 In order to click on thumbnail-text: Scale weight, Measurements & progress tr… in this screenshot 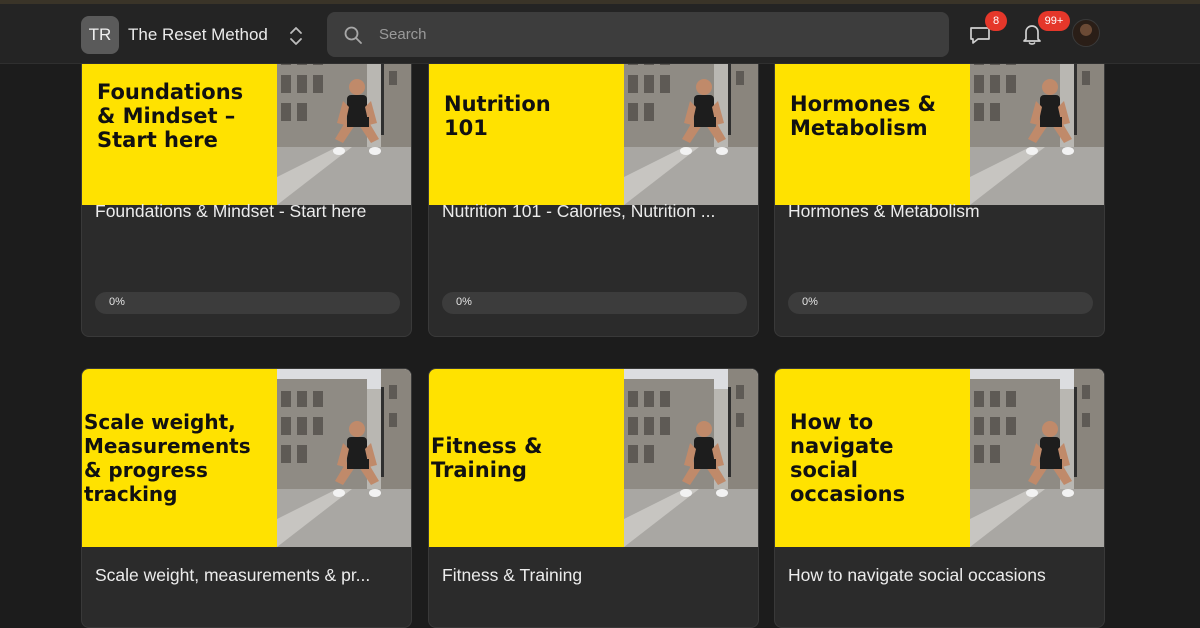, I will do `click(179, 458)`.